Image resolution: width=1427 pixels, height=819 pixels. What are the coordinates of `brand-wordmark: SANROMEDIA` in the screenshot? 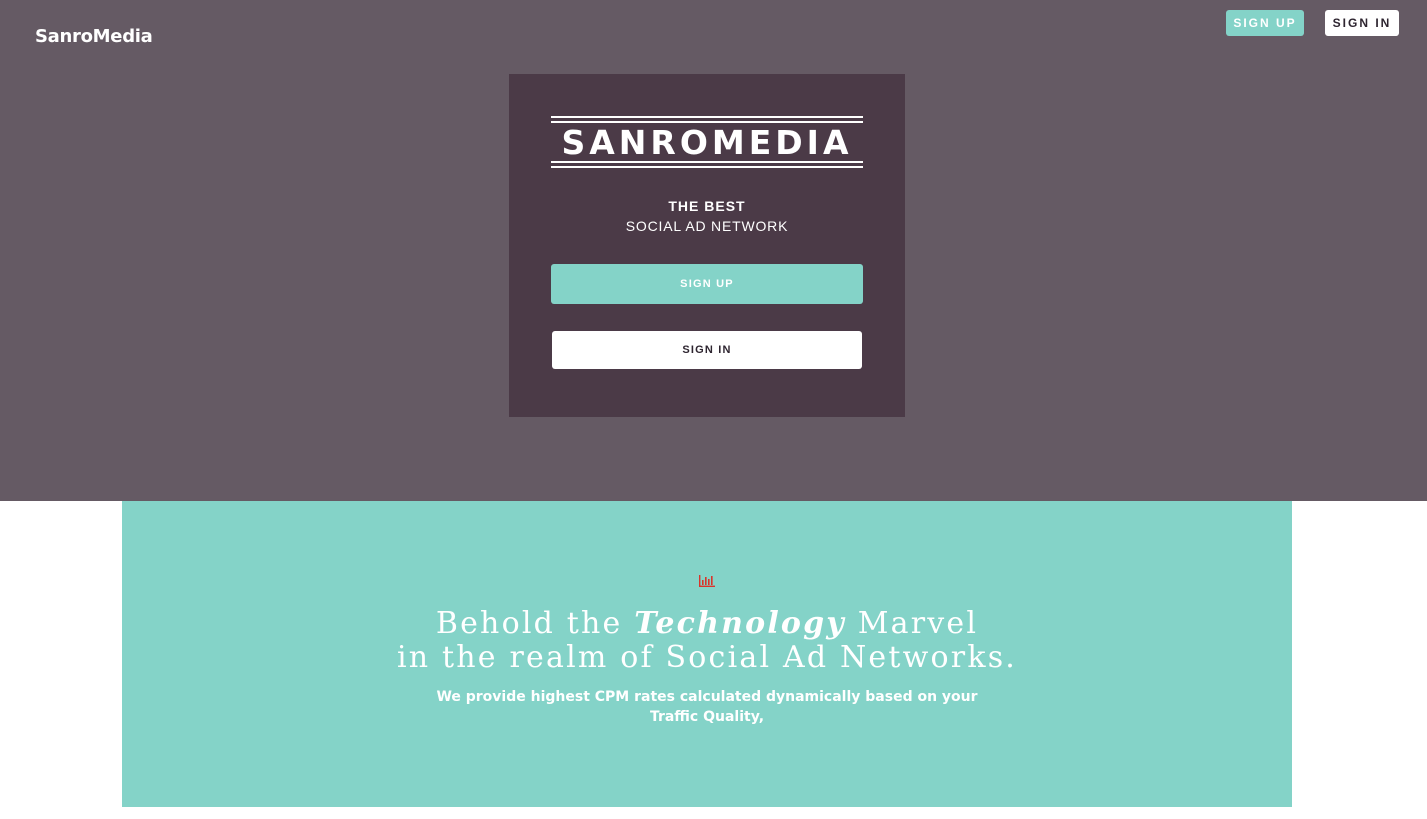 It's located at (707, 142).